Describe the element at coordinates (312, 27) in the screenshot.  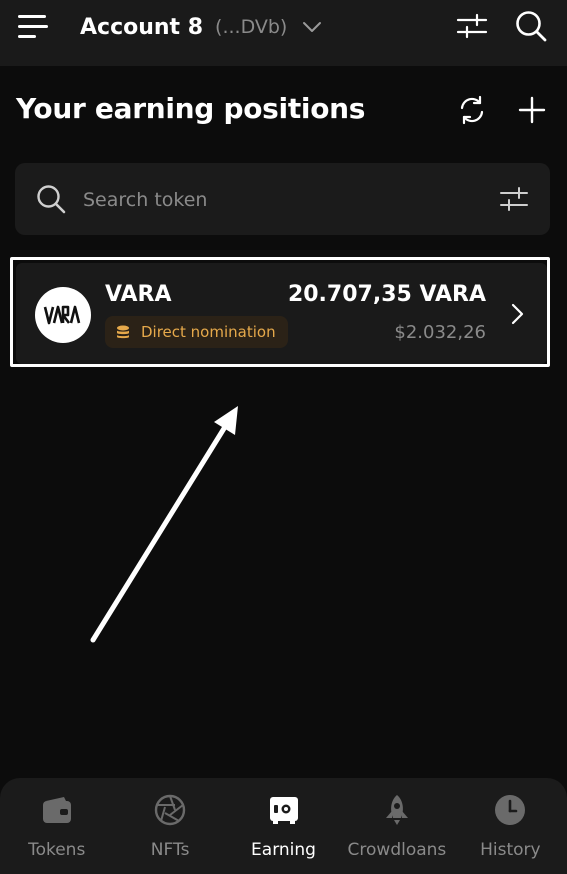
I see `chevron-down-icon` at that location.